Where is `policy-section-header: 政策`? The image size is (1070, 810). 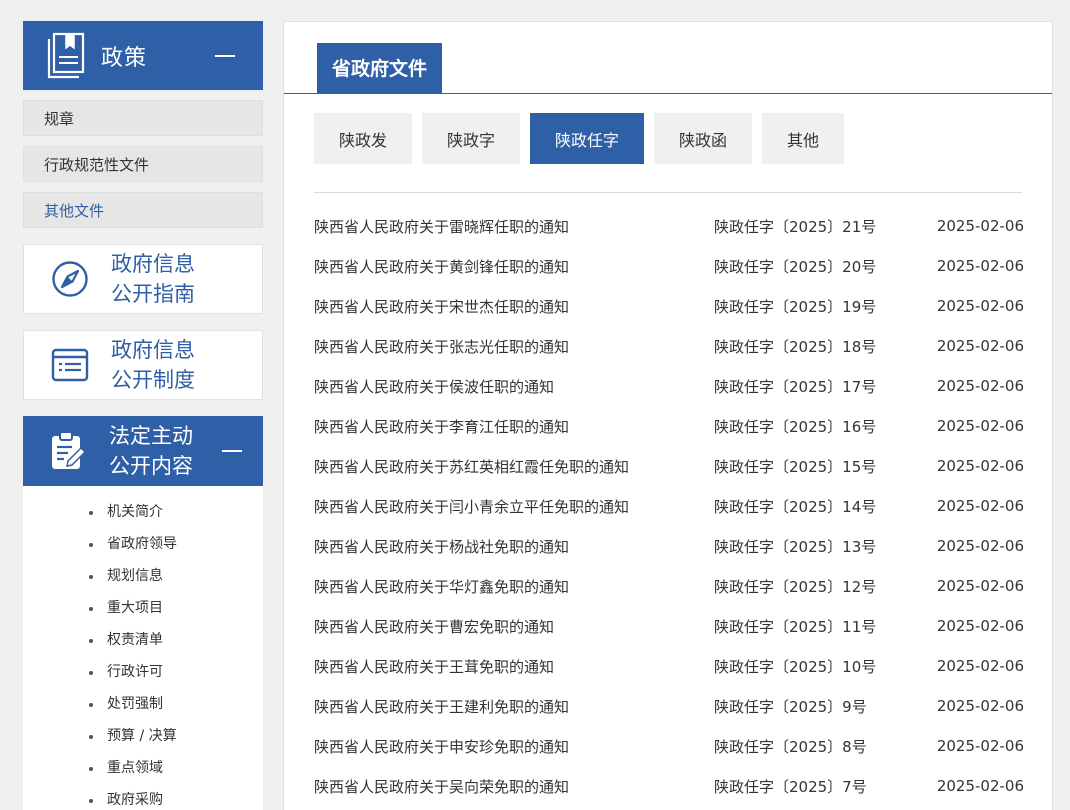
policy-section-header: 政策 is located at coordinates (143, 55).